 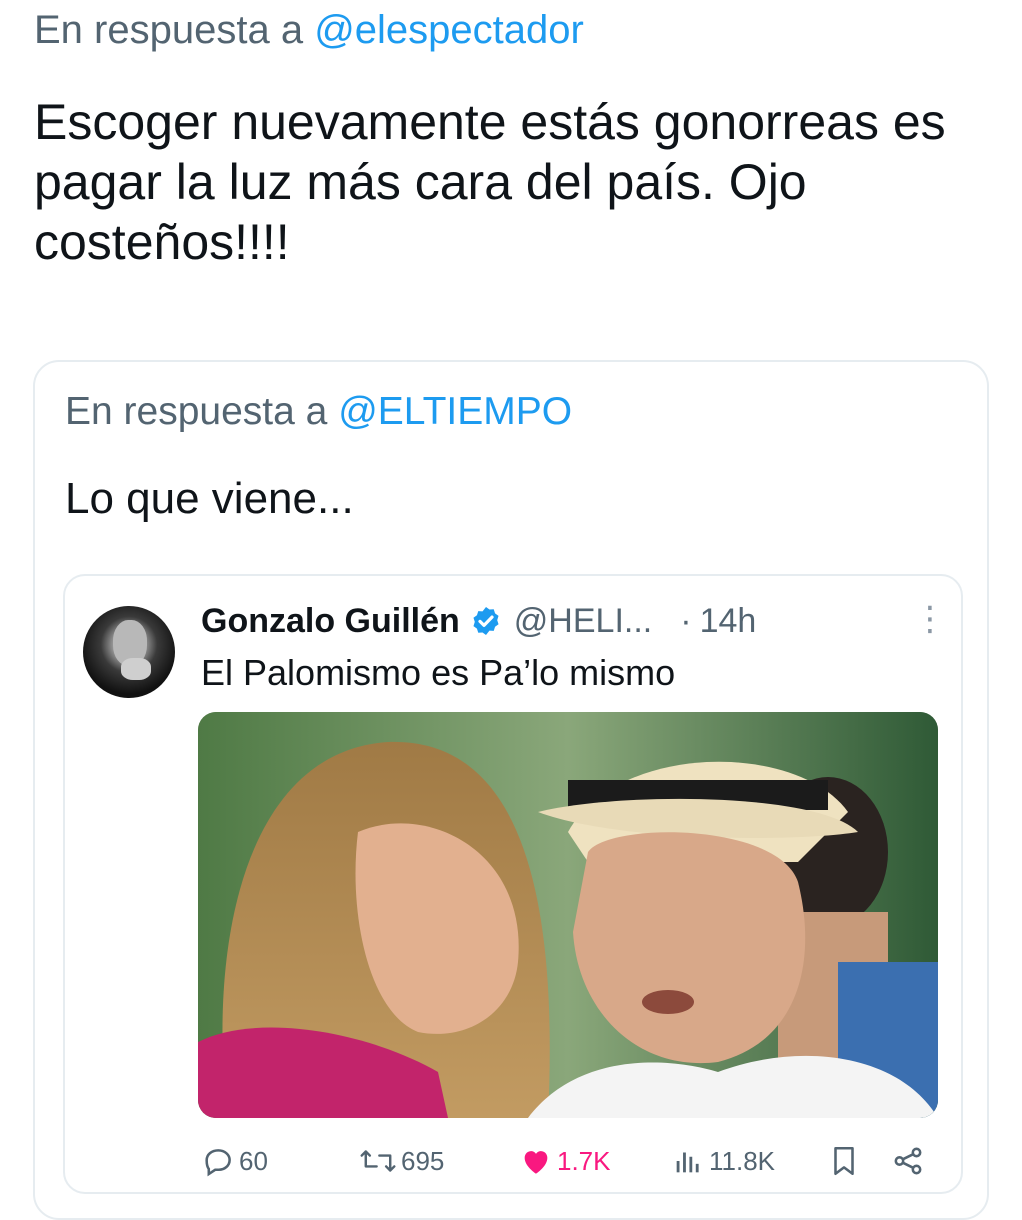 What do you see at coordinates (449, 30) in the screenshot?
I see `reply-handle-link: @elespectador` at bounding box center [449, 30].